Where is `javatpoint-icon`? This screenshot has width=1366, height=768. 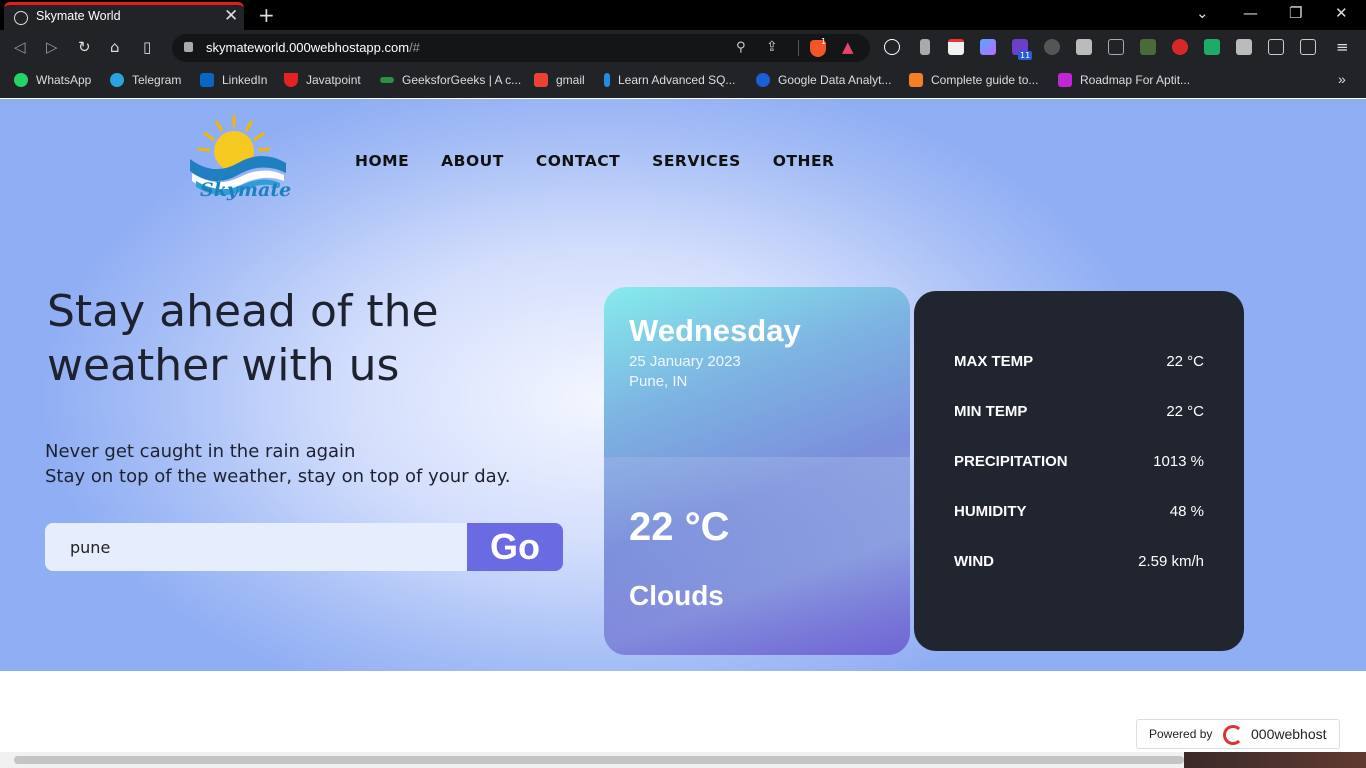
javatpoint-icon is located at coordinates (291, 80).